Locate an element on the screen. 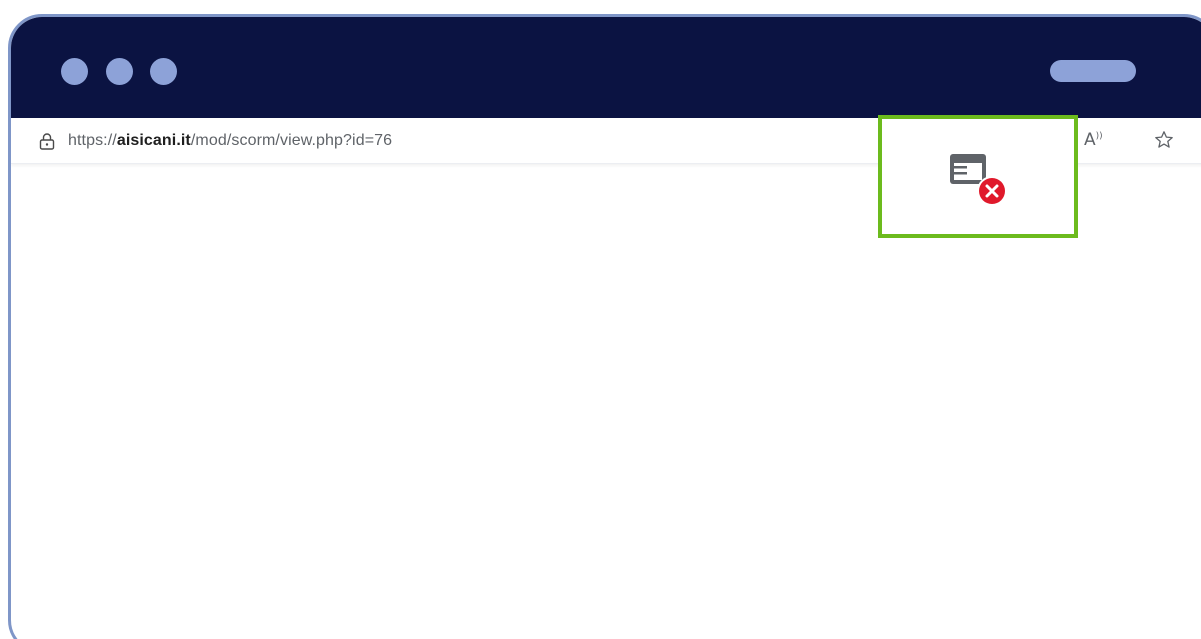  url-path: /mod/scorm/view.php?id=76 is located at coordinates (291, 140).